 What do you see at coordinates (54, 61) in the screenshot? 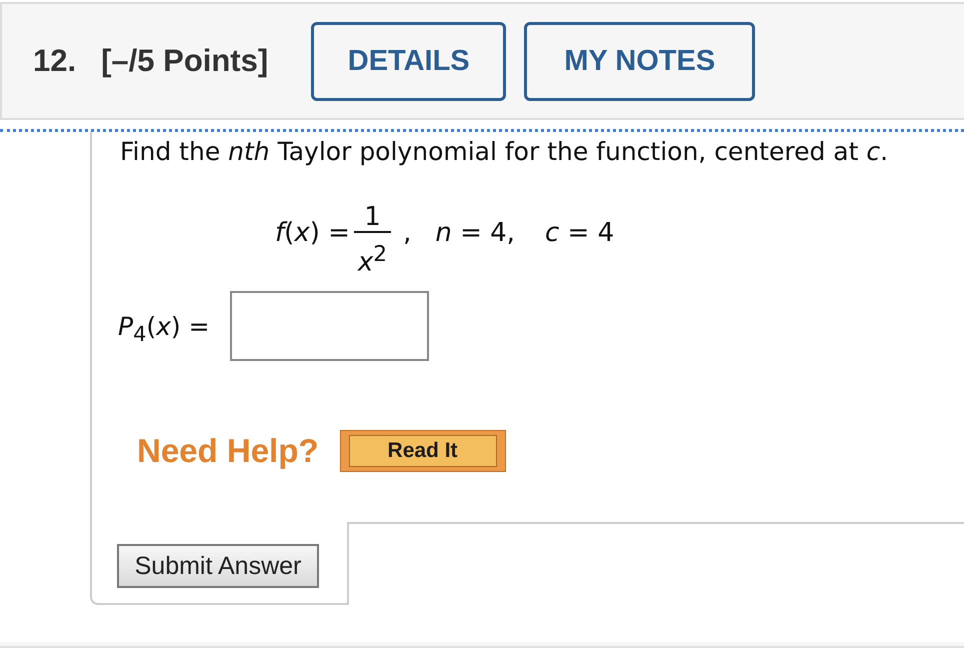
I see `question-number: 12.` at bounding box center [54, 61].